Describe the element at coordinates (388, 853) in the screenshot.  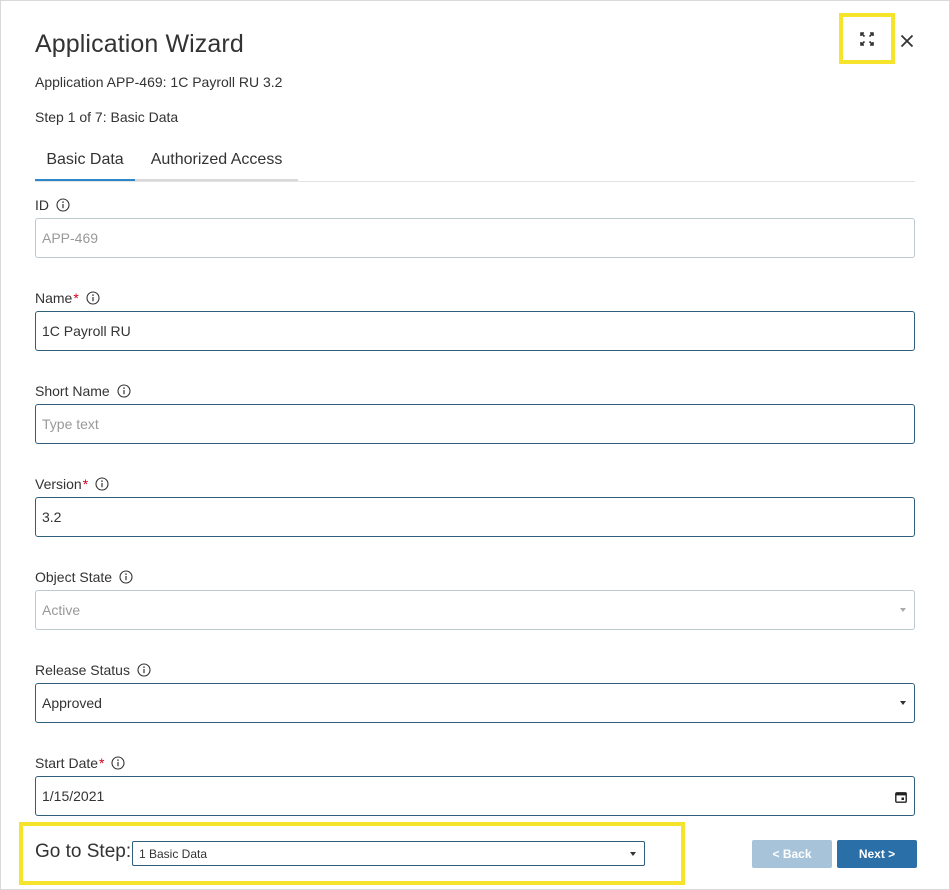
I see `go-to-step-select: 1 Basic Data` at that location.